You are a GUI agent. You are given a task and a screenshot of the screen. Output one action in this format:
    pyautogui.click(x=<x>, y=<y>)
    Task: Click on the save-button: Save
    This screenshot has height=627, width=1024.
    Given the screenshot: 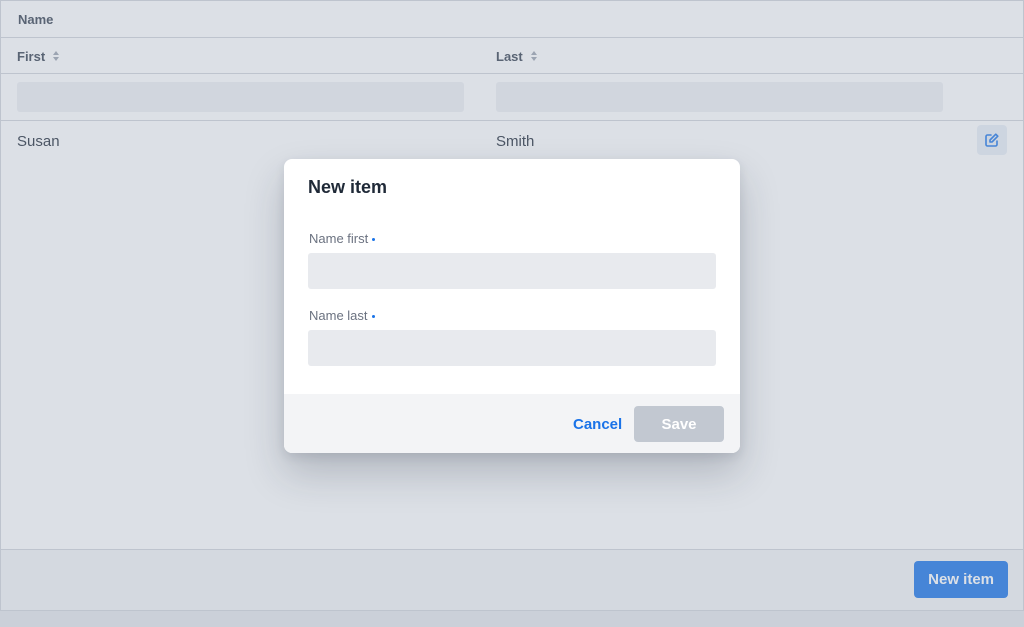 What is the action you would take?
    pyautogui.click(x=679, y=424)
    